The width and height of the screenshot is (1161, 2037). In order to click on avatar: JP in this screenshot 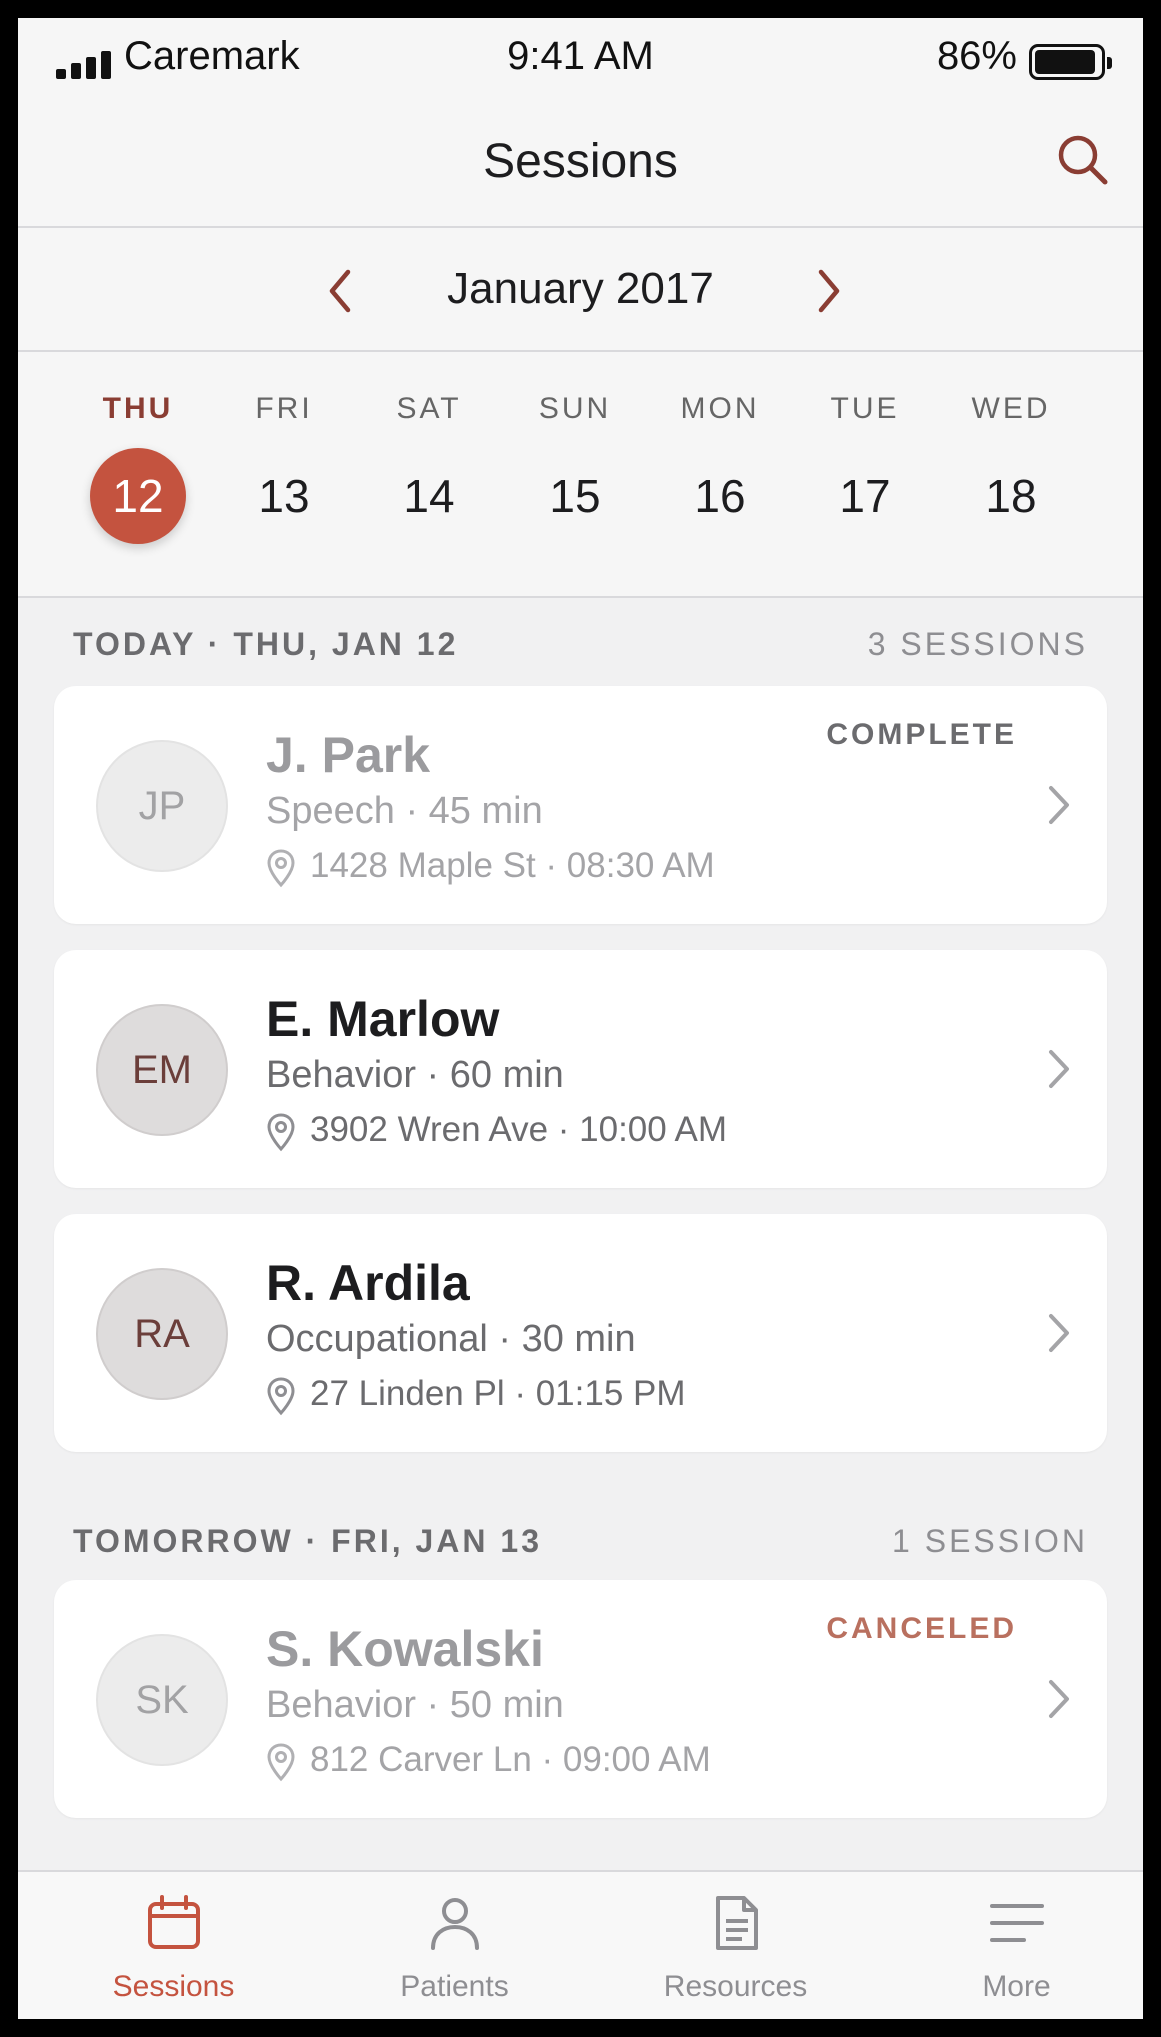, I will do `click(162, 806)`.